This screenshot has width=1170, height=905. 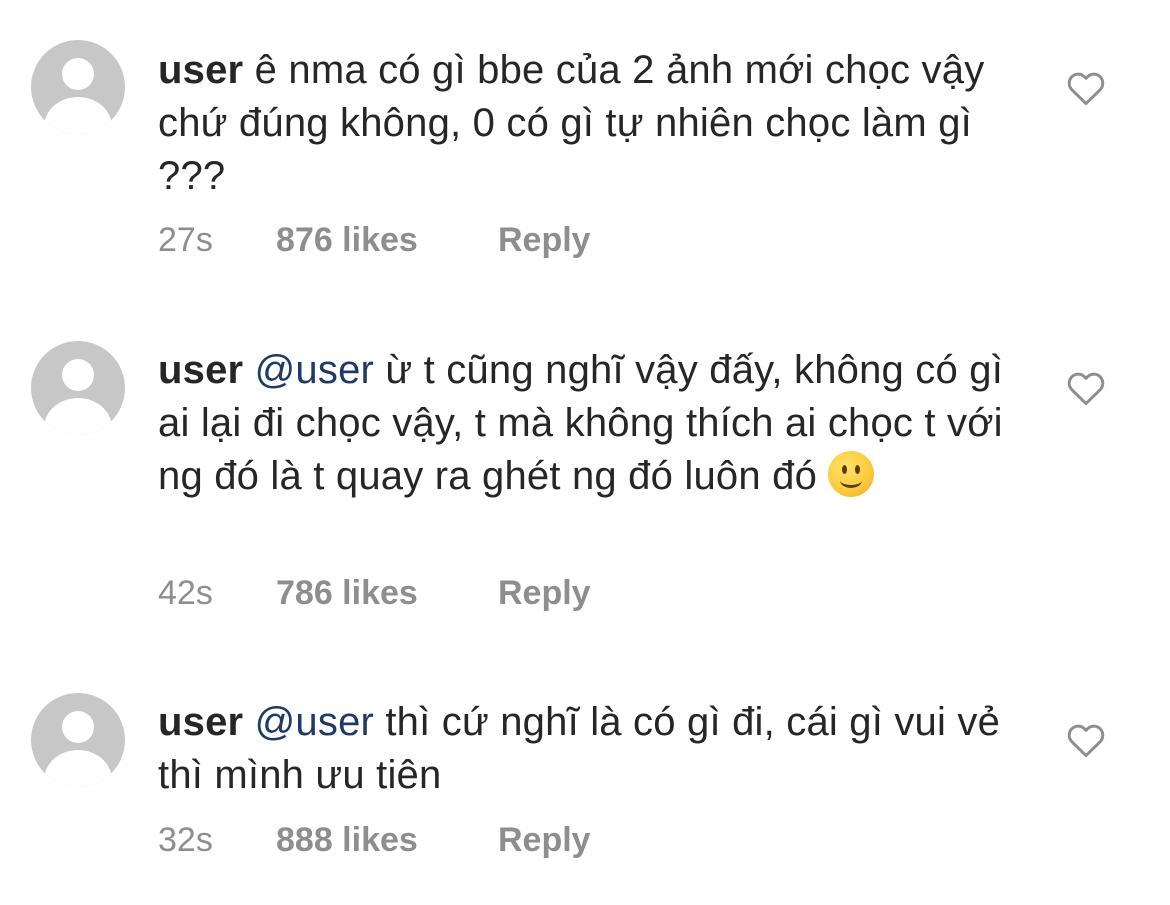 I want to click on likes-count: 888 likes, so click(x=387, y=840).